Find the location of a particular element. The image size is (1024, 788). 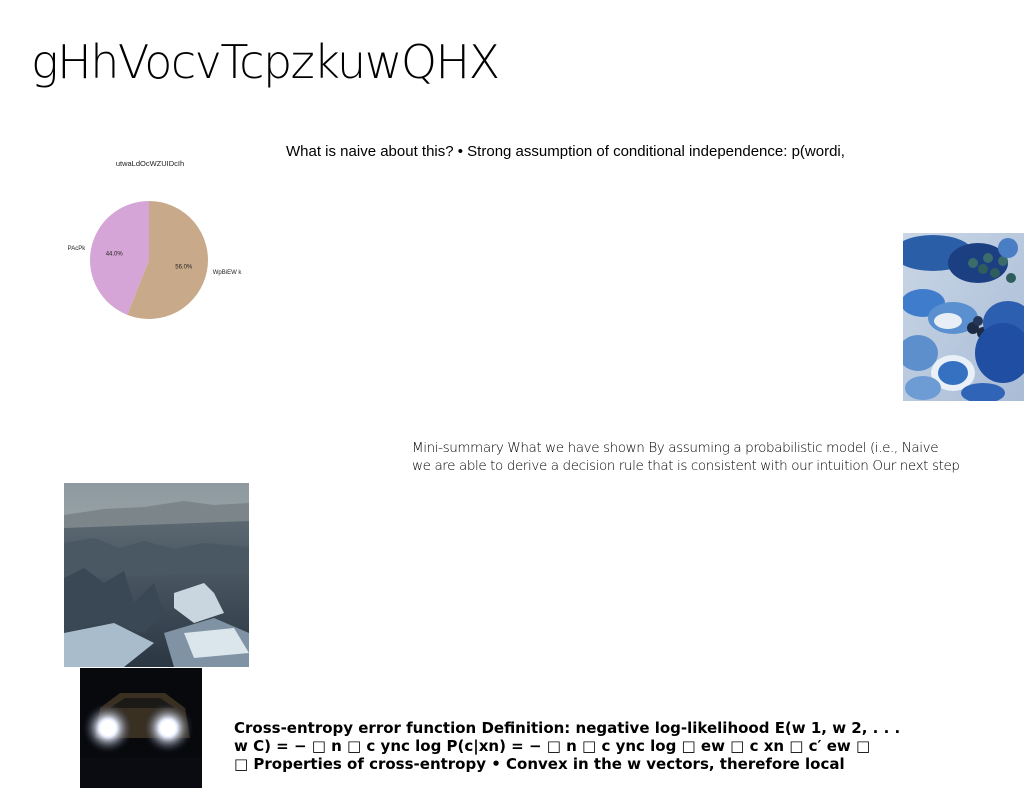

pie-category-label-1: WpBiEW k is located at coordinates (228, 273).